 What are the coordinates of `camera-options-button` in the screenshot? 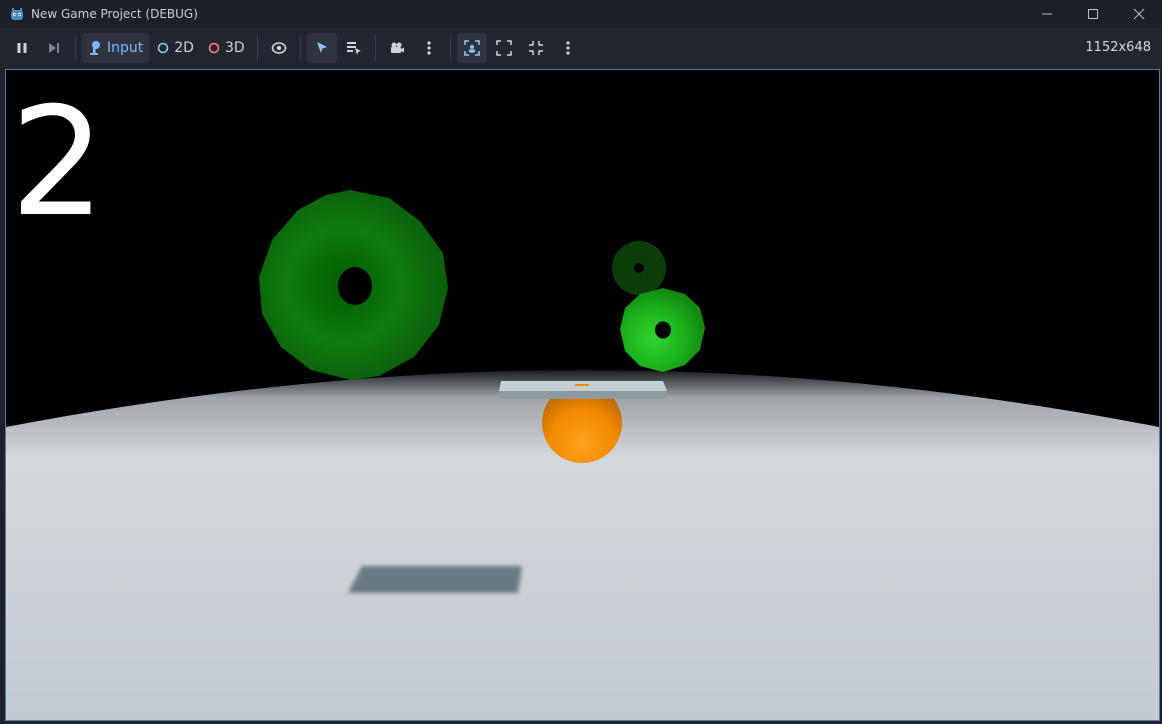 It's located at (429, 48).